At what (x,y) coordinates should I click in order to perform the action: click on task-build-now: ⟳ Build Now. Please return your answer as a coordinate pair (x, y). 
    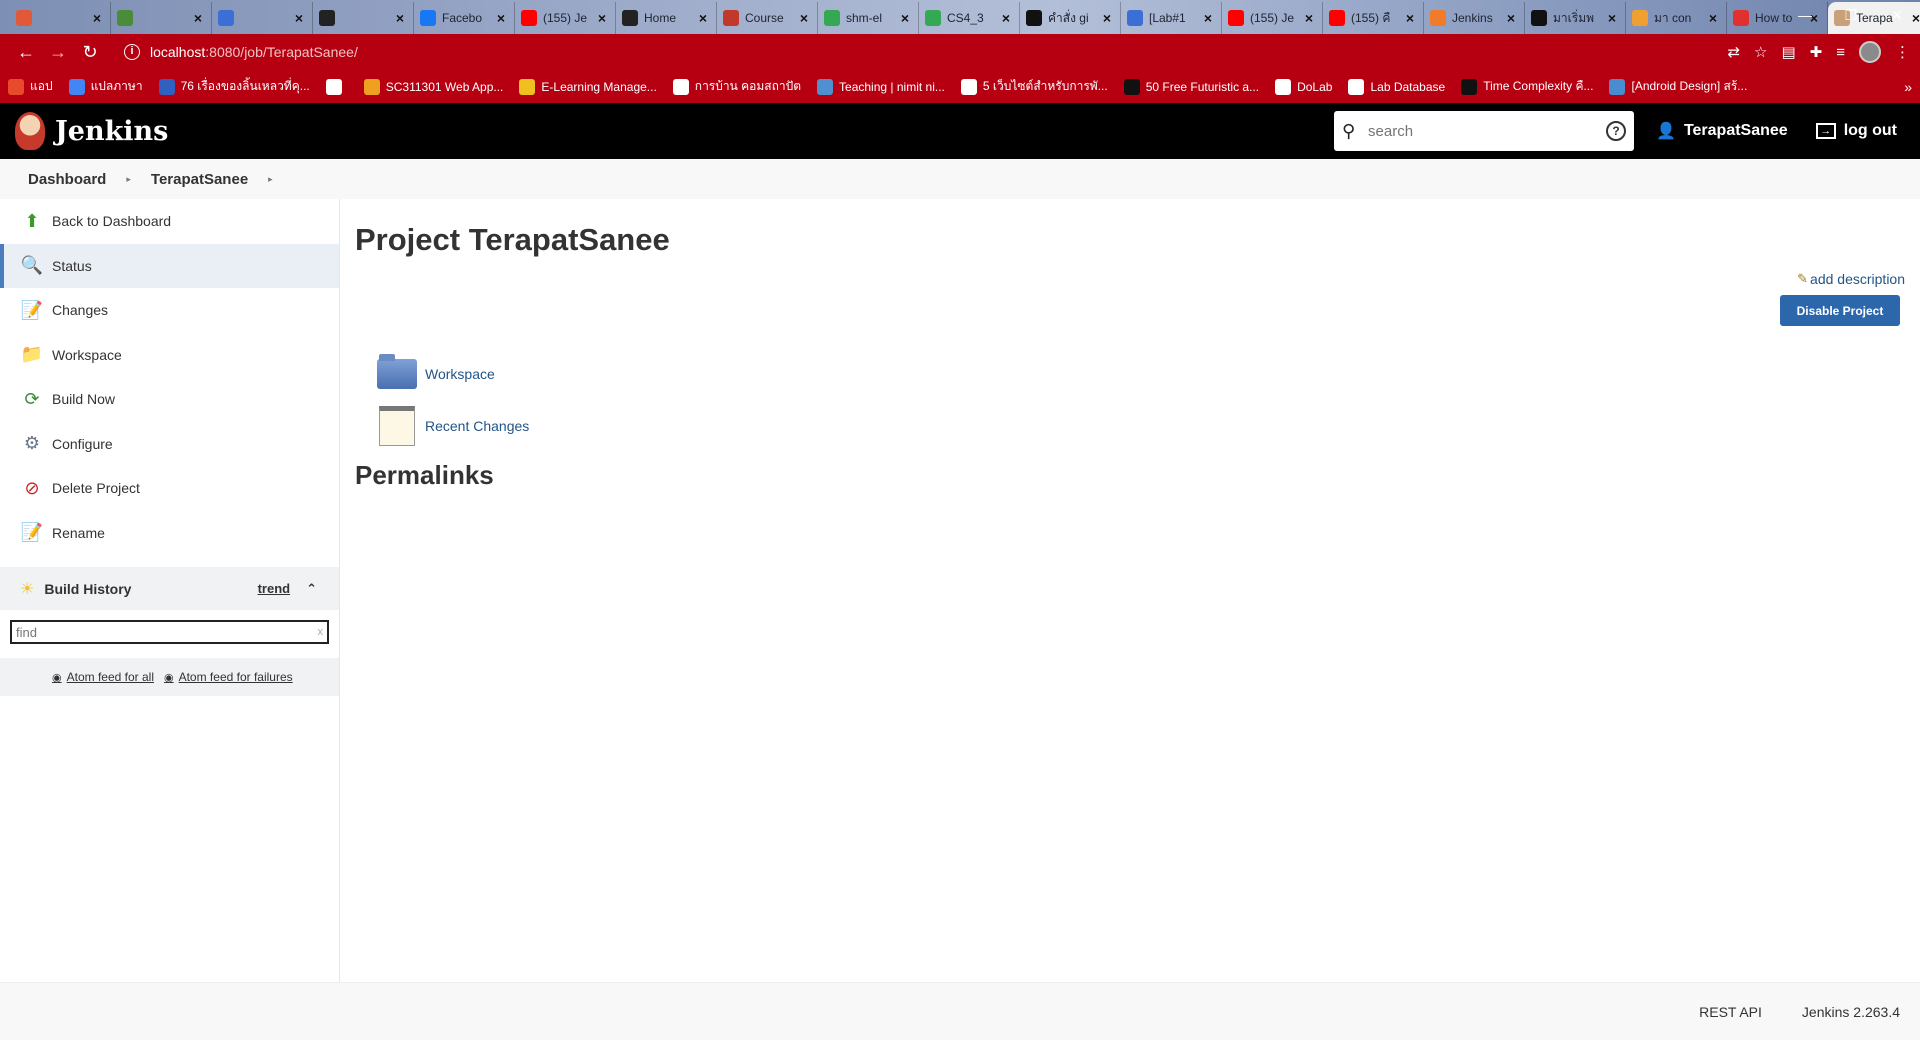
    Looking at the image, I should click on (169, 399).